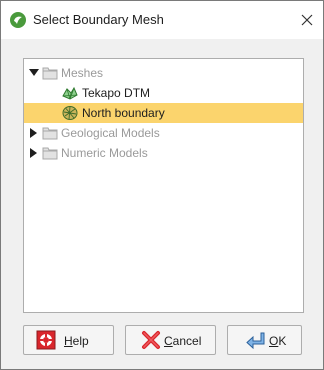 This screenshot has height=370, width=324. I want to click on cancel-button-label: Cancel, so click(182, 341).